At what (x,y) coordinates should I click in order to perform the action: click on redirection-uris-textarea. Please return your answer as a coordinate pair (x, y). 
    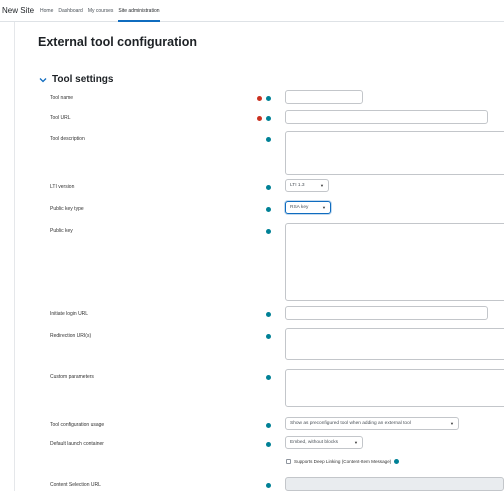
    Looking at the image, I should click on (394, 344).